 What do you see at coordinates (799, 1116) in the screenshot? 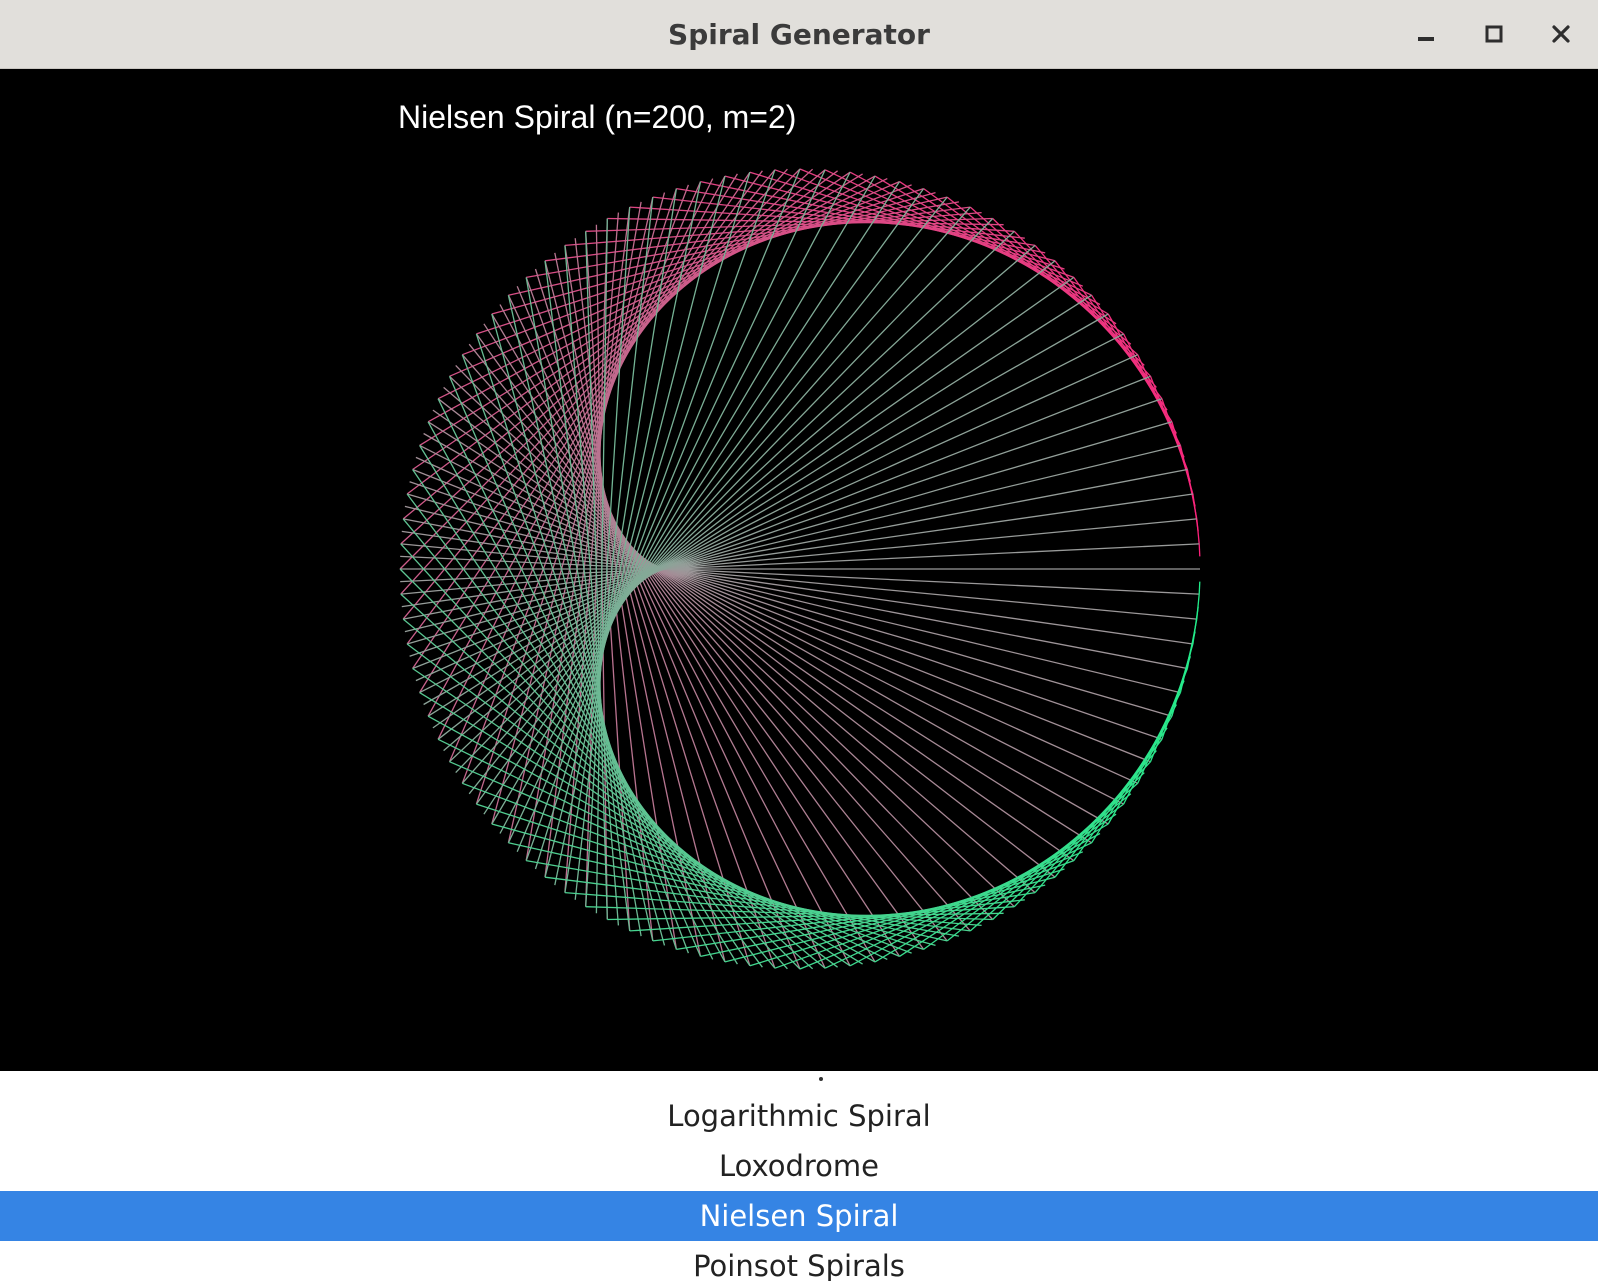
I see `list-item-logarithmic-spiral: Logarithmic Spiral` at bounding box center [799, 1116].